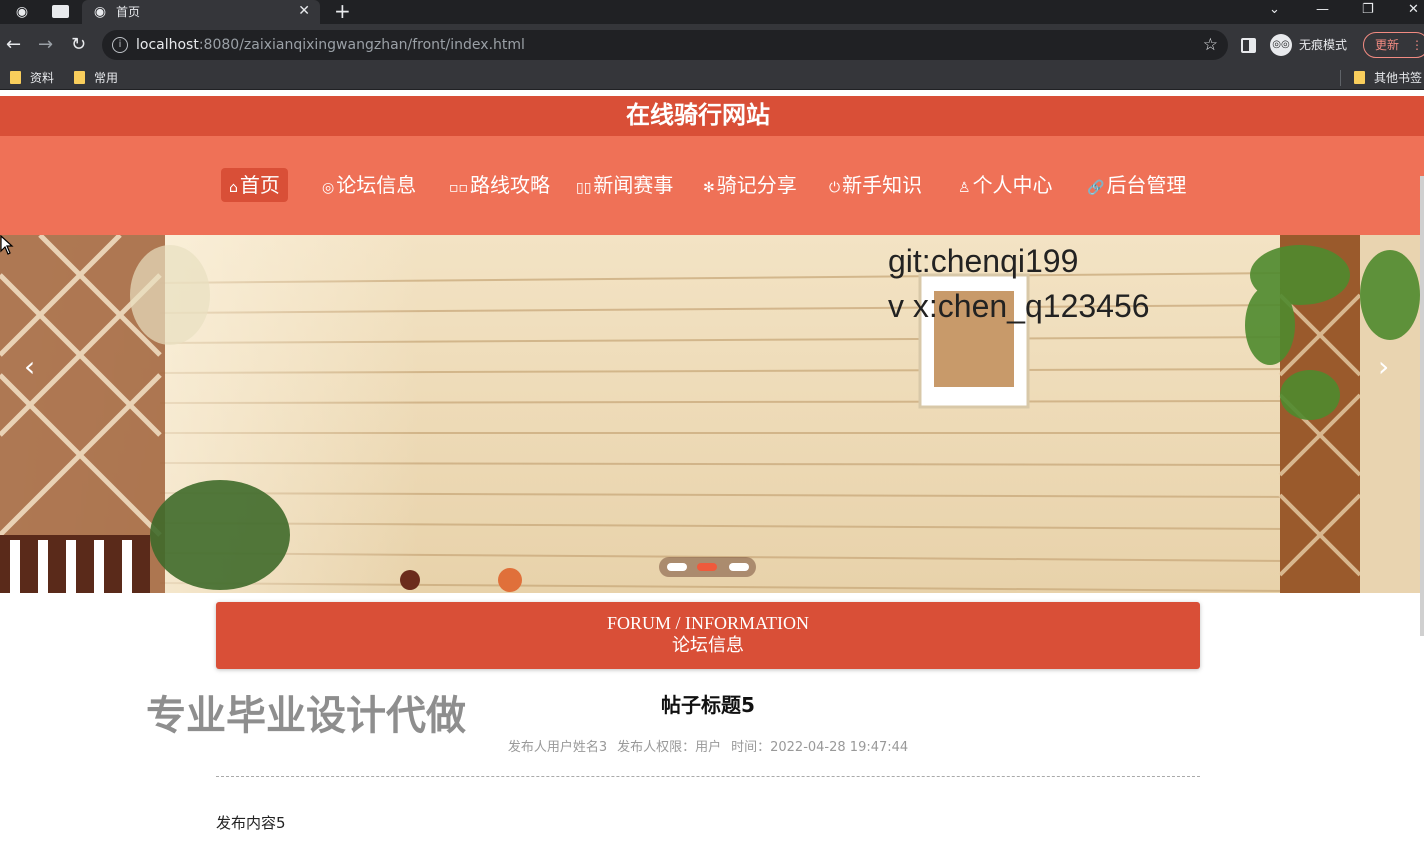 The image size is (1424, 848). Describe the element at coordinates (1383, 367) in the screenshot. I see `carousel-next-arrow-icon: ›` at that location.